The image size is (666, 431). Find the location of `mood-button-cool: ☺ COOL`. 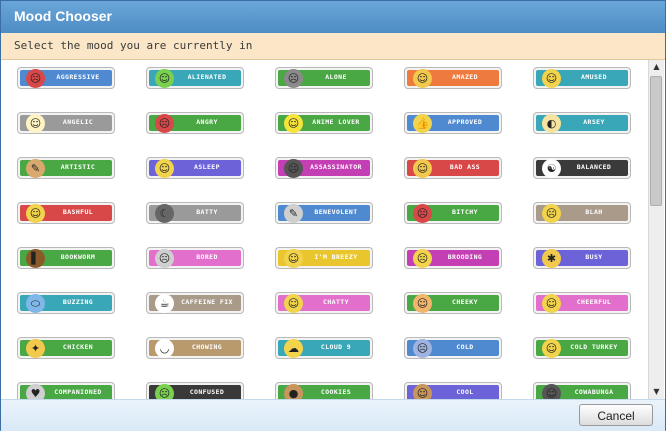

mood-button-cool: ☺ COOL is located at coordinates (453, 390).